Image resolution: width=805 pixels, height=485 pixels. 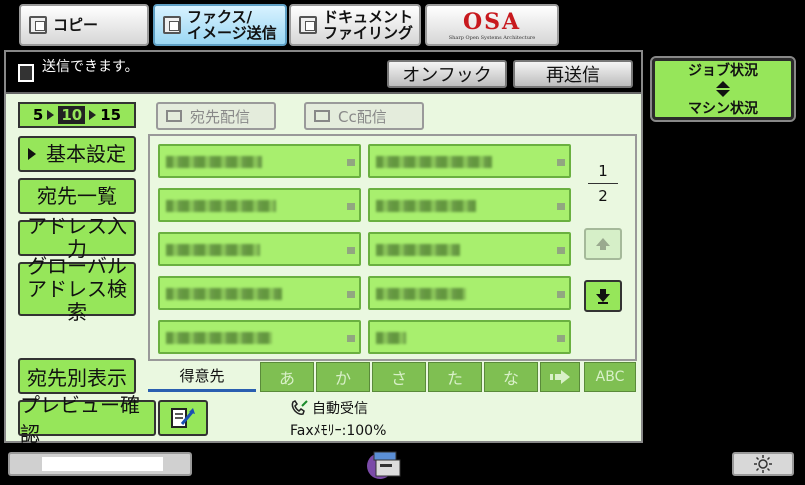 I want to click on tab-copy-label: コピー, so click(x=76, y=25).